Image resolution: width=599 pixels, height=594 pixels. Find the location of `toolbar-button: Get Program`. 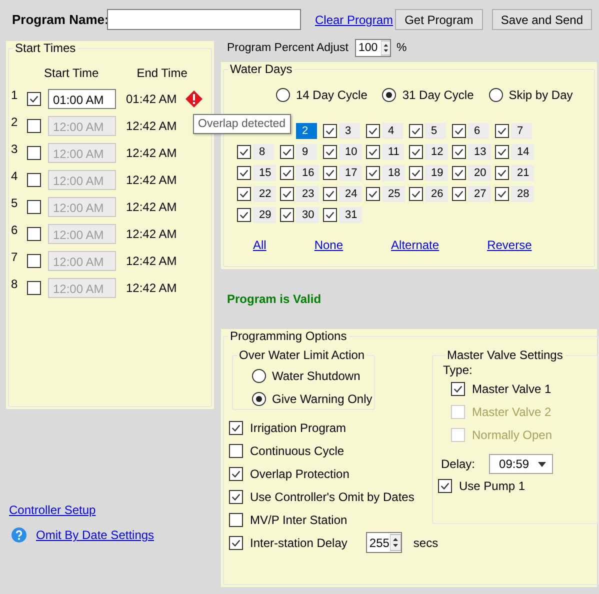

toolbar-button: Get Program is located at coordinates (438, 19).